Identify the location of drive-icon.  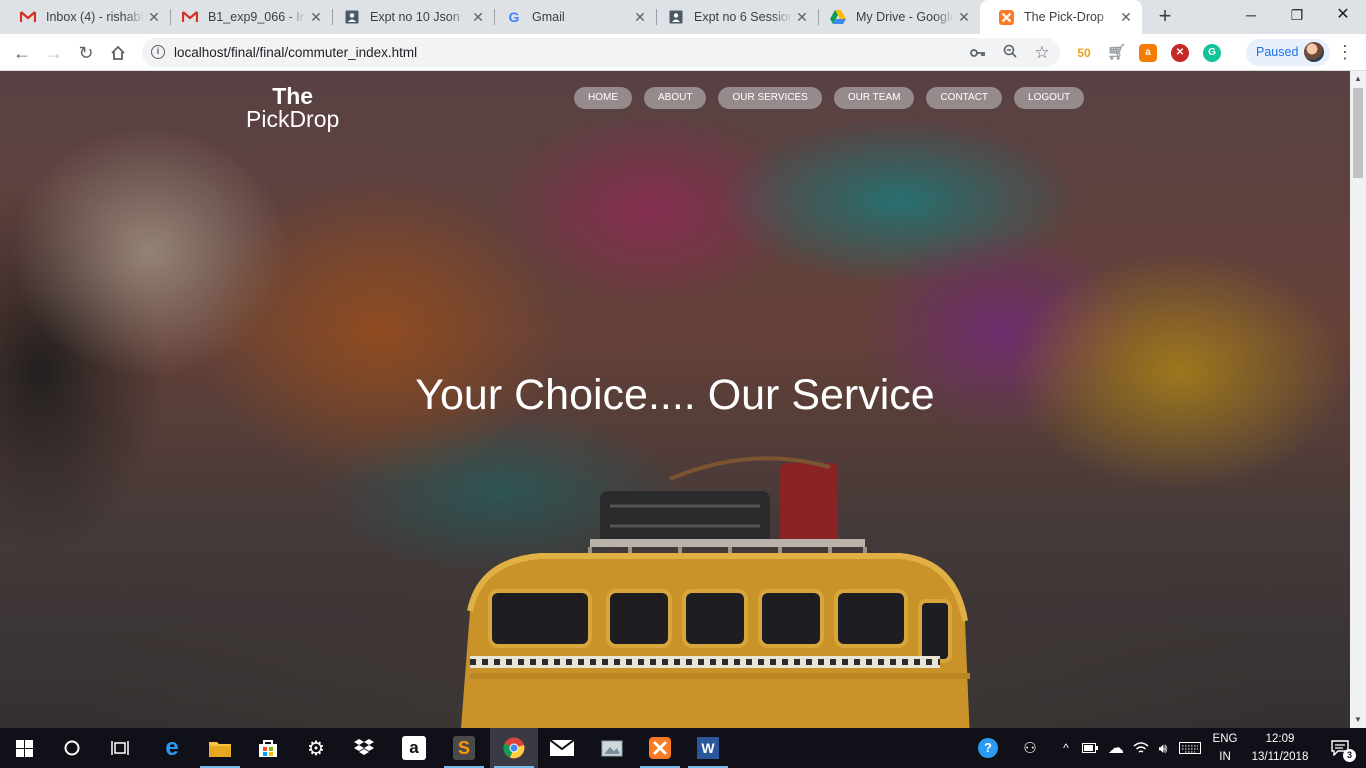
(838, 17).